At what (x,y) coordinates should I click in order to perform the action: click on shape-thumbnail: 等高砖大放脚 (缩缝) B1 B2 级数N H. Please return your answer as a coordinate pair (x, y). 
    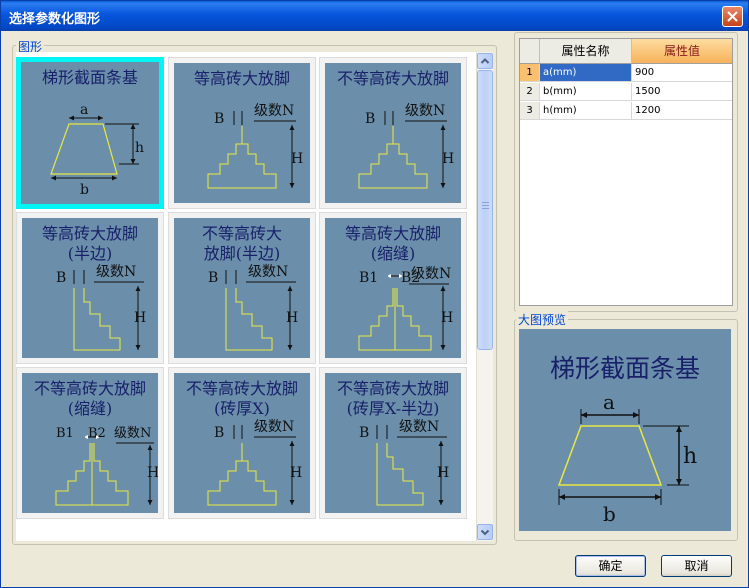
    Looking at the image, I should click on (393, 288).